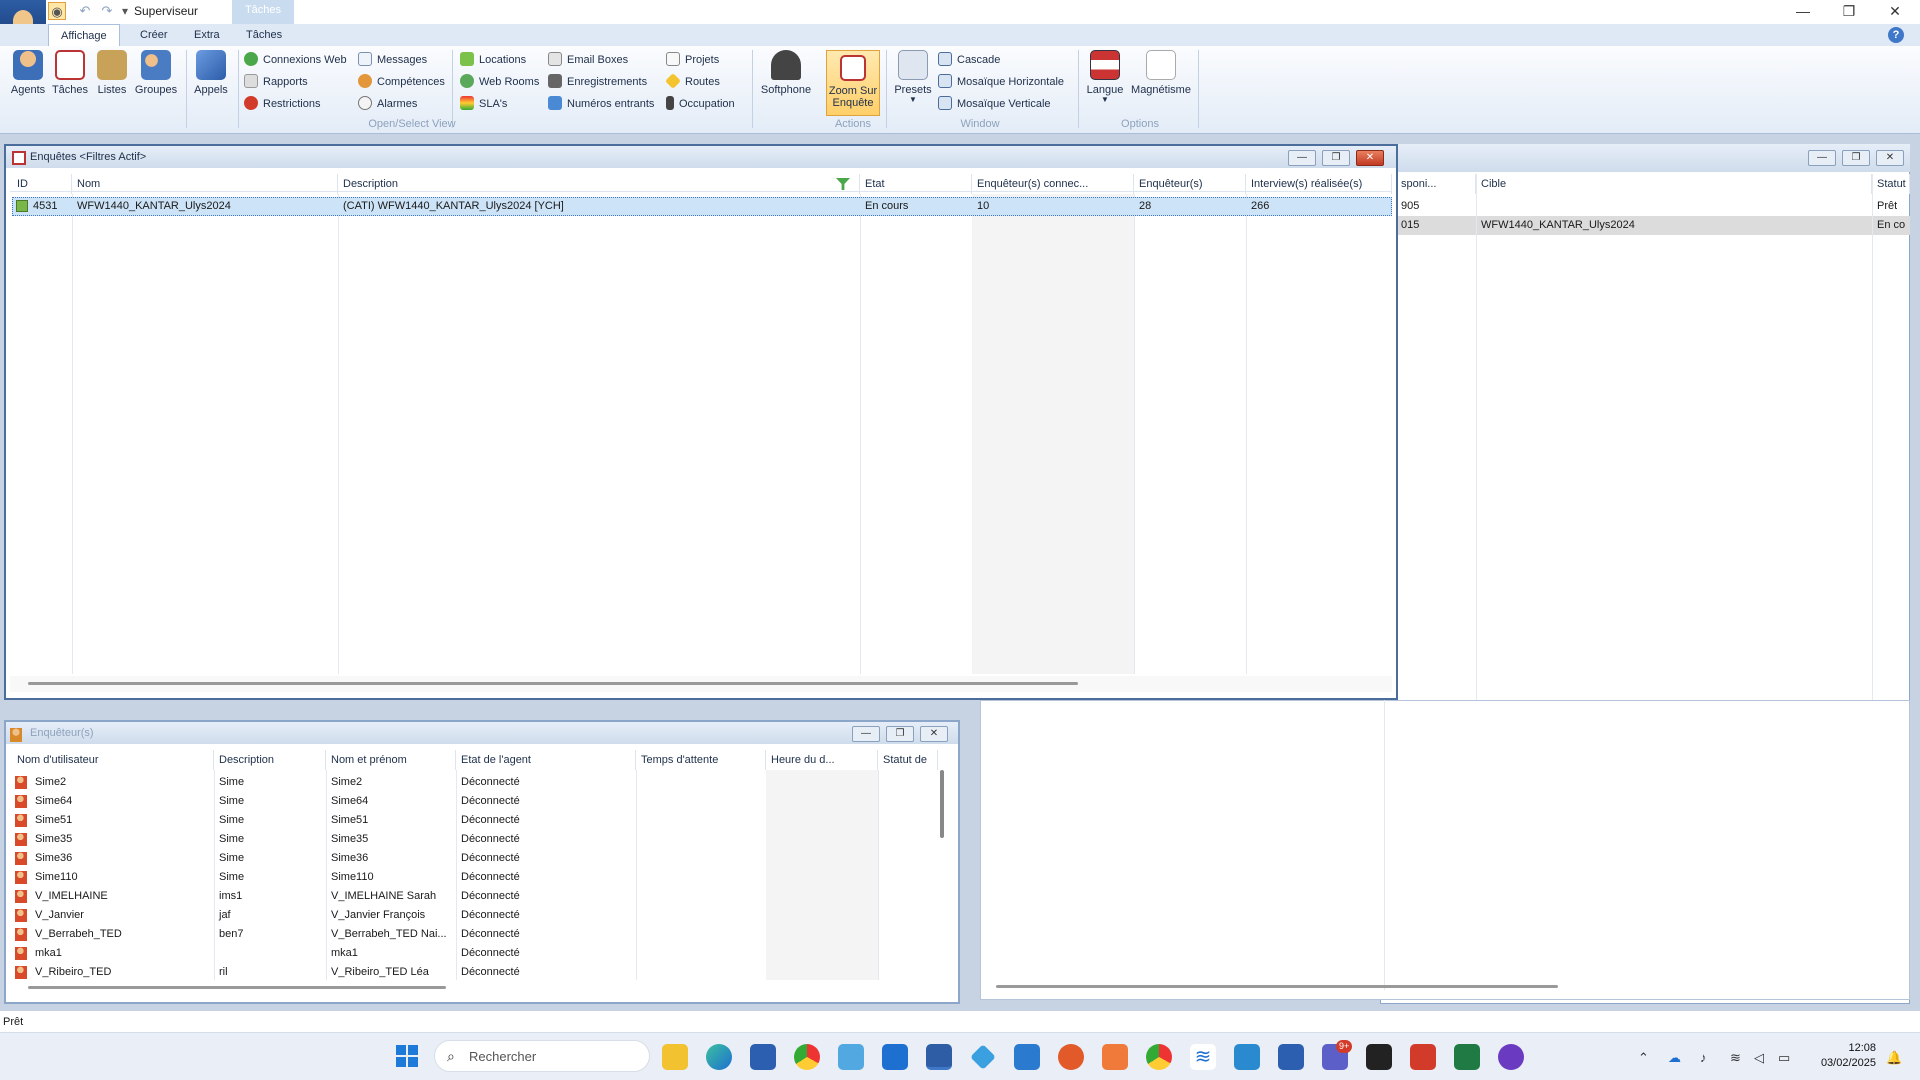  I want to click on speaker-icon: ◁, so click(1759, 1058).